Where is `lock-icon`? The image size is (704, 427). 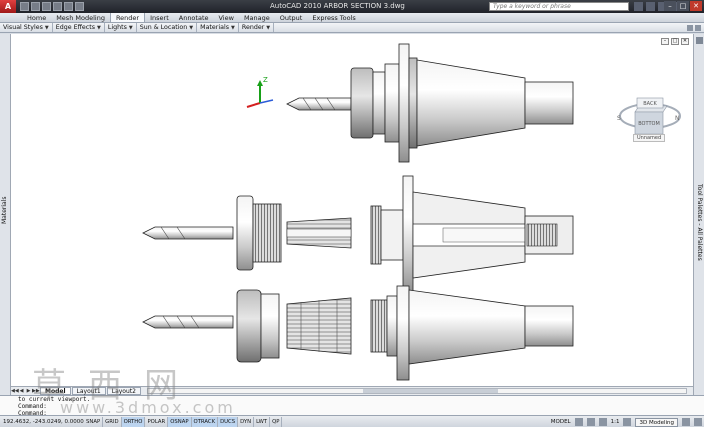 lock-icon is located at coordinates (686, 422).